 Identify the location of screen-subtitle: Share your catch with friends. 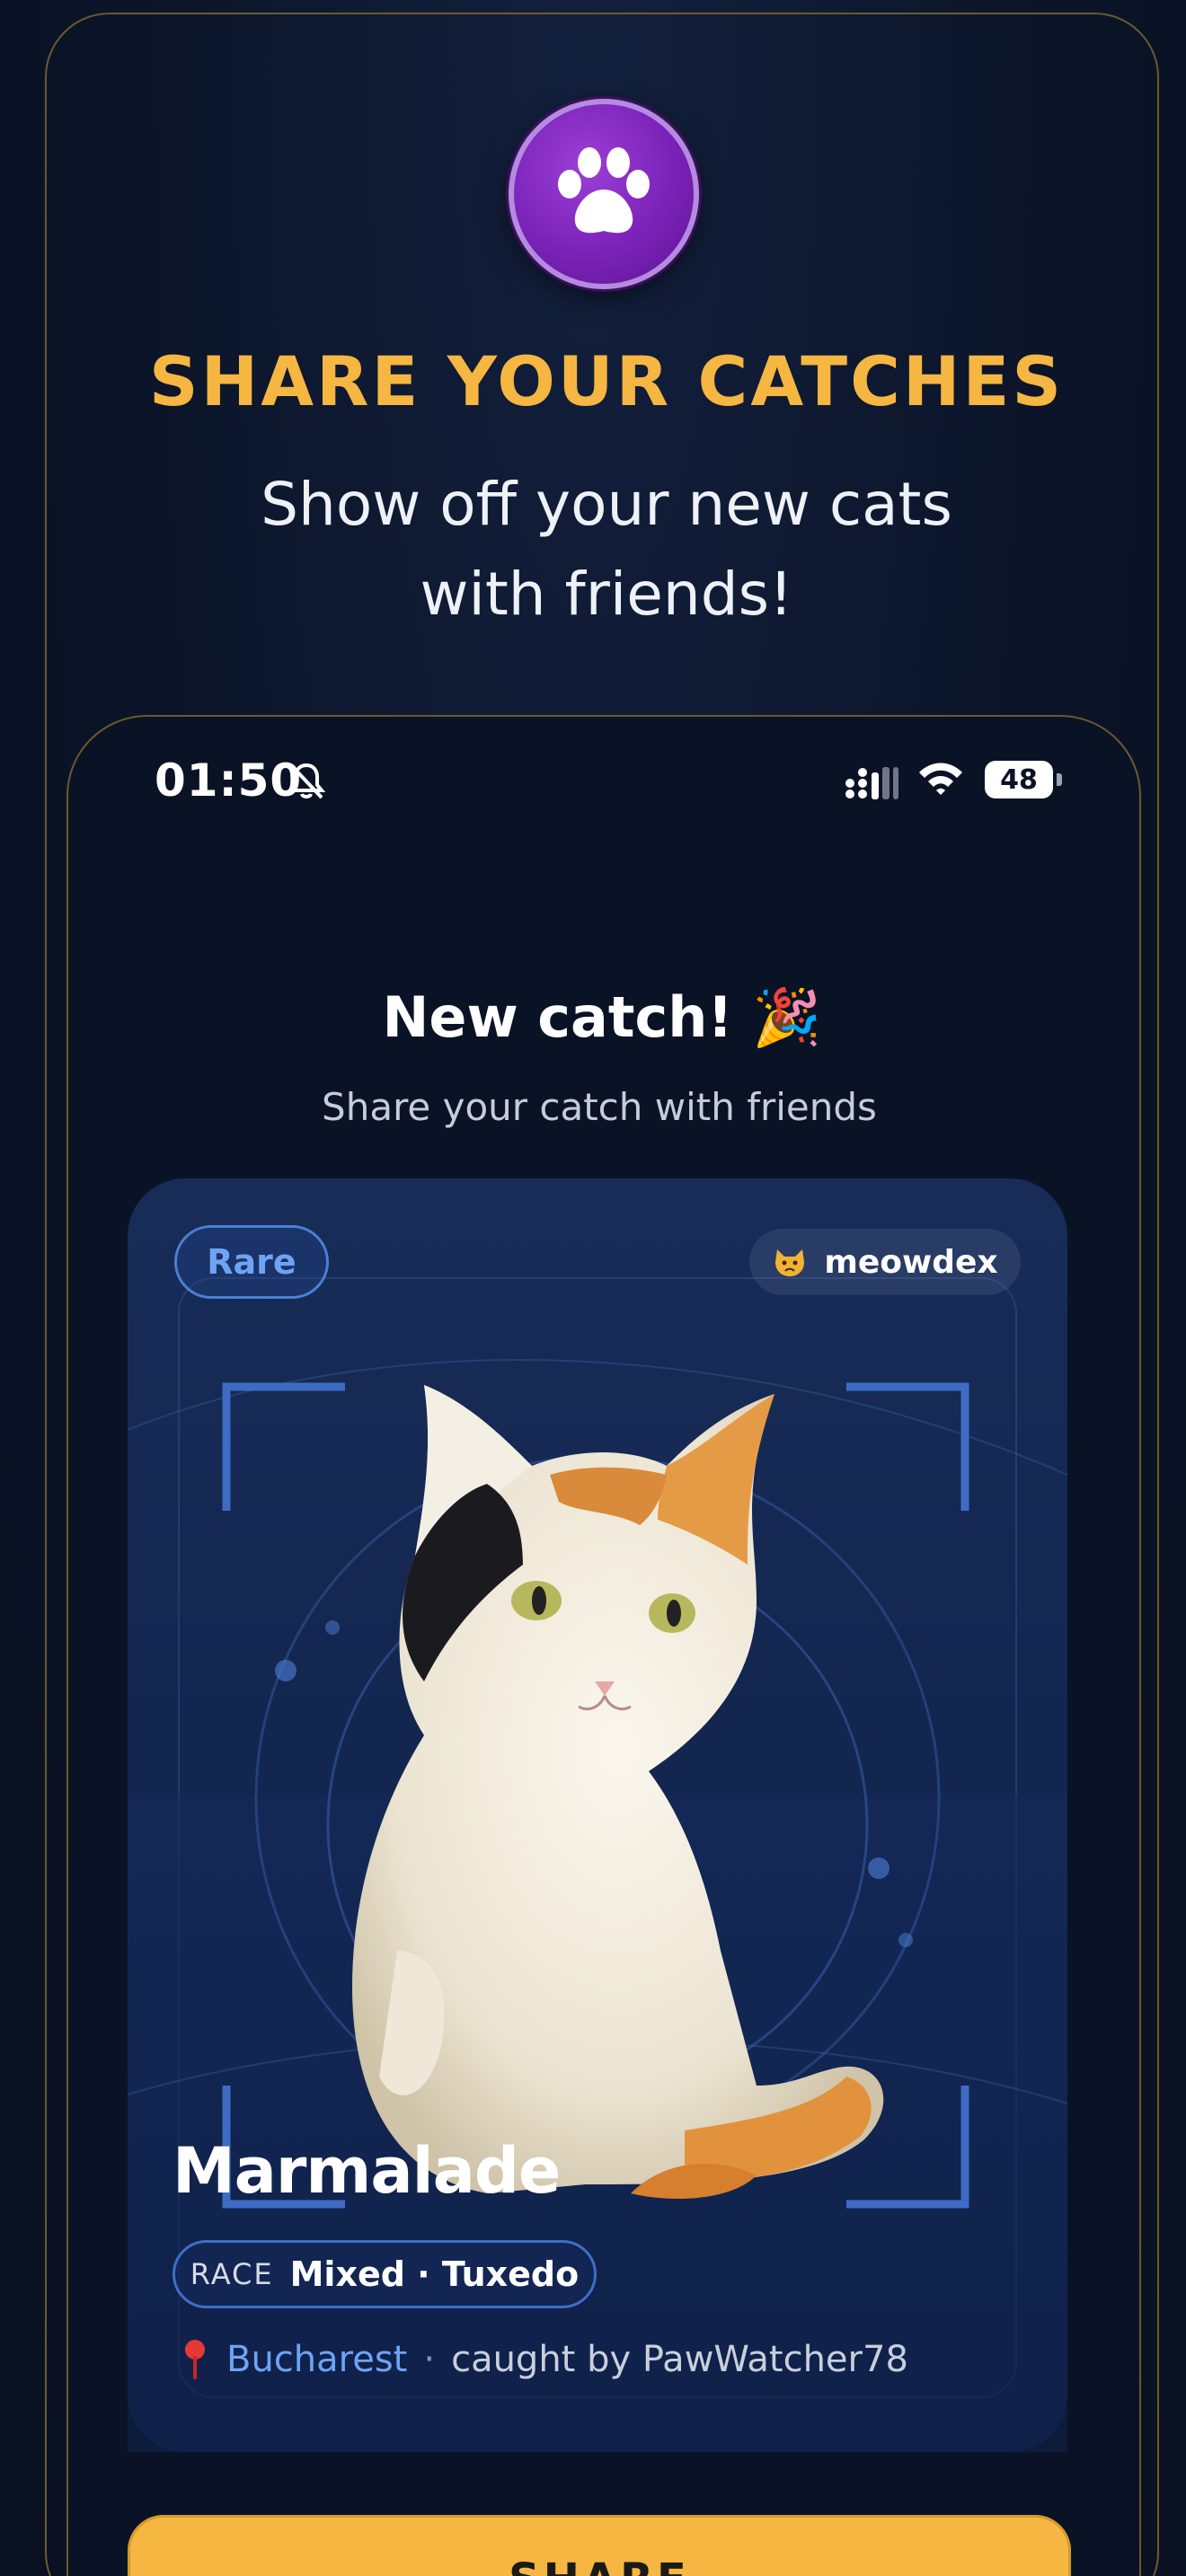
(599, 1107).